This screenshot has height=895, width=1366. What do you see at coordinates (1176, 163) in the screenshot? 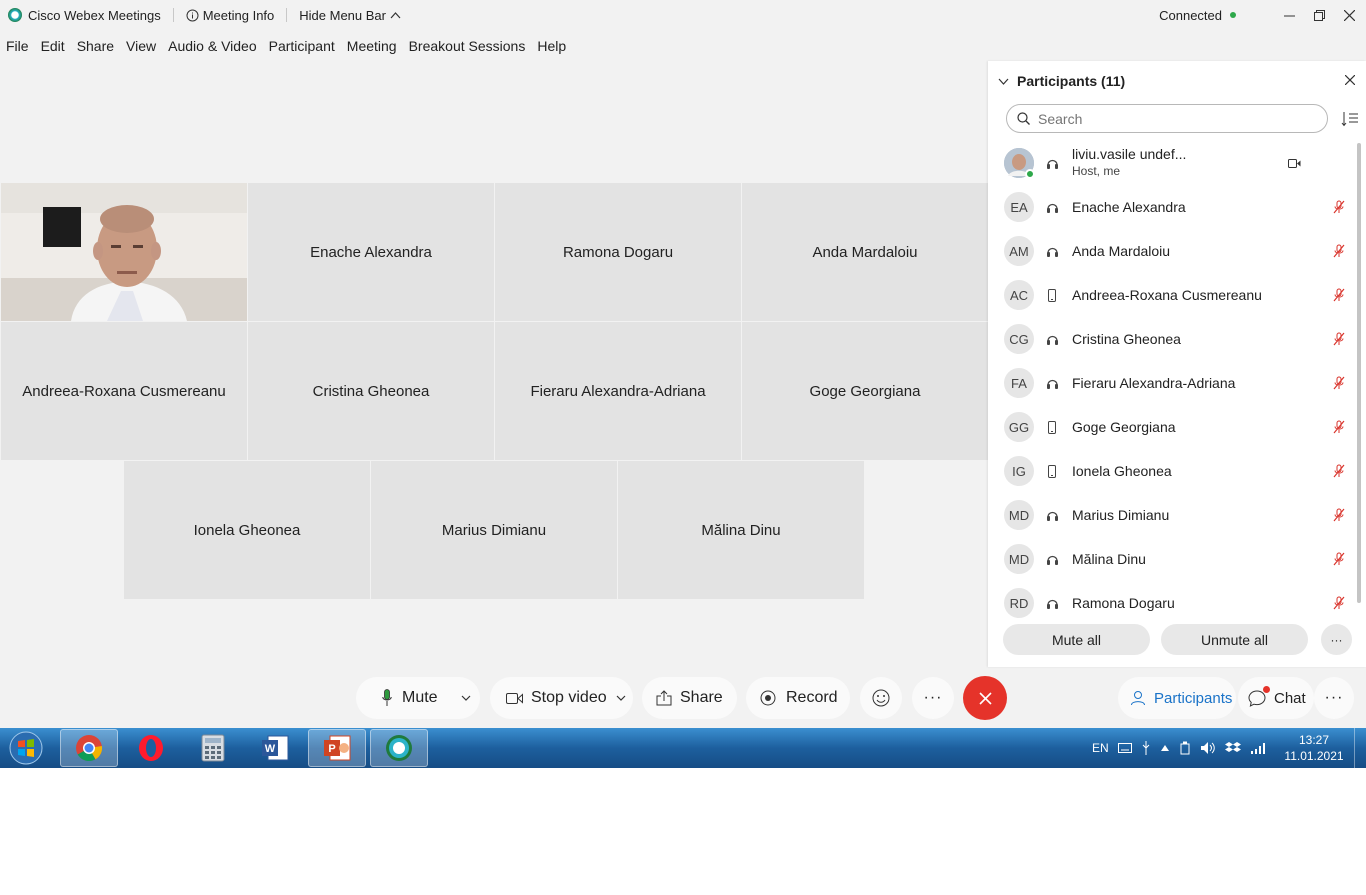
I see `participant-row-host: liviu.vasile undef... Host, me` at bounding box center [1176, 163].